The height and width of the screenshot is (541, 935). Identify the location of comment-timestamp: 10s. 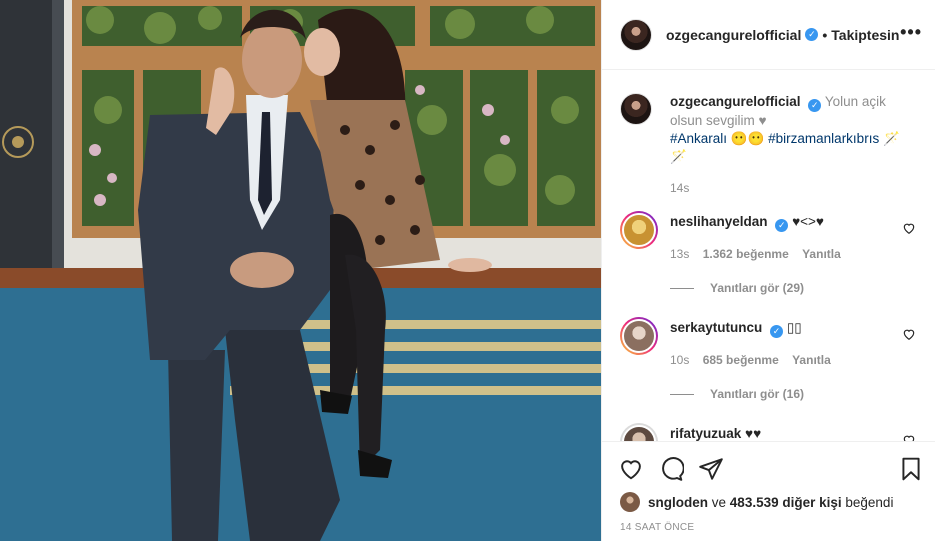
(679, 360).